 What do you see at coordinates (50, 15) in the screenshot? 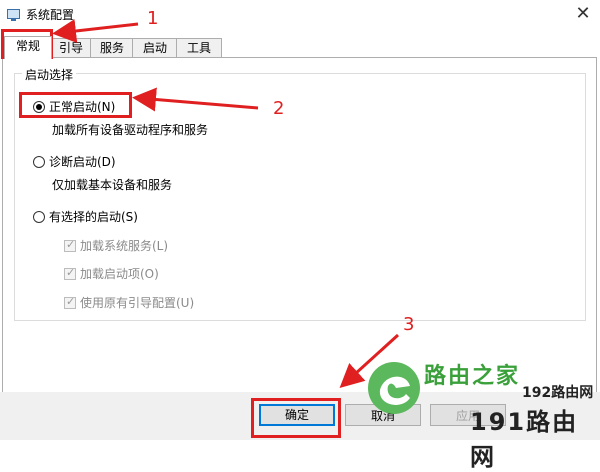
I see `window-title: 系统配置` at bounding box center [50, 15].